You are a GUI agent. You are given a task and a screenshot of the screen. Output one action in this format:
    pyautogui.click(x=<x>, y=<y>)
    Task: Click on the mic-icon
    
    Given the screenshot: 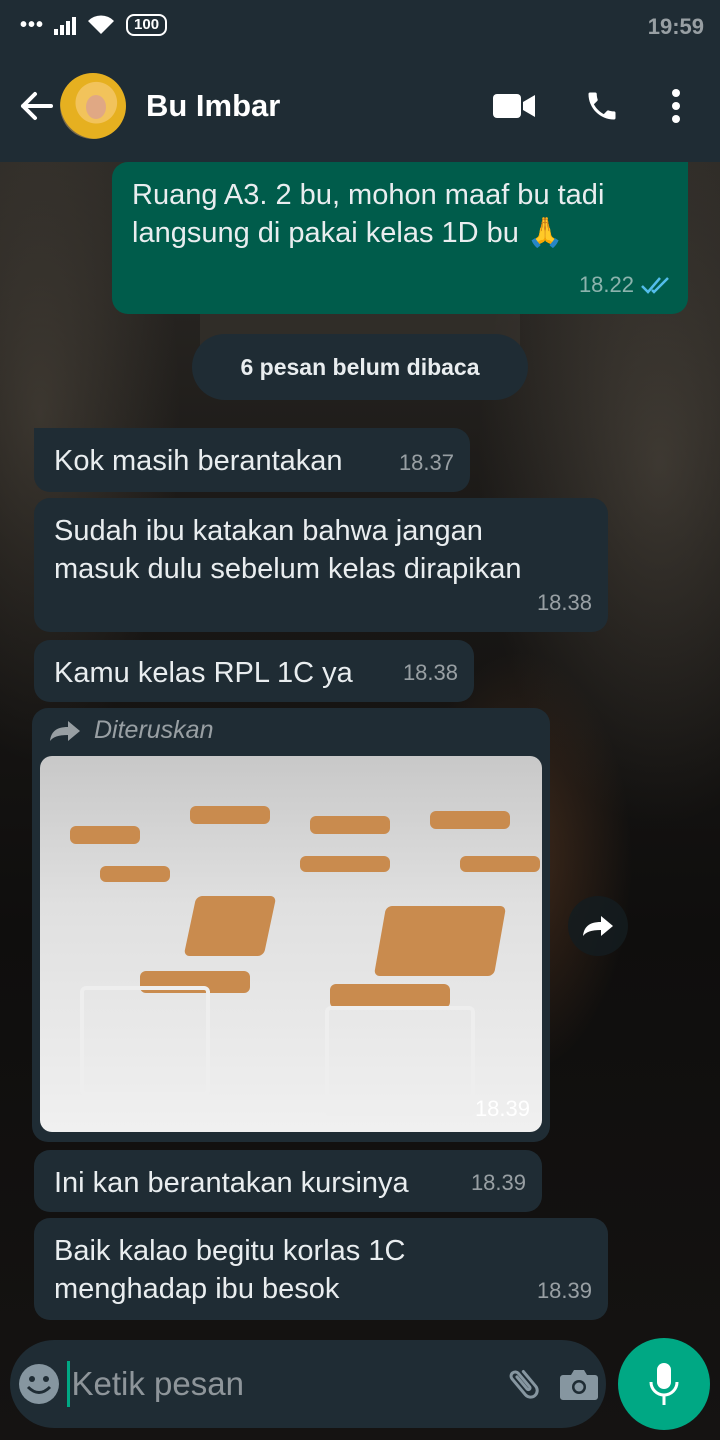 What is the action you would take?
    pyautogui.click(x=664, y=1384)
    